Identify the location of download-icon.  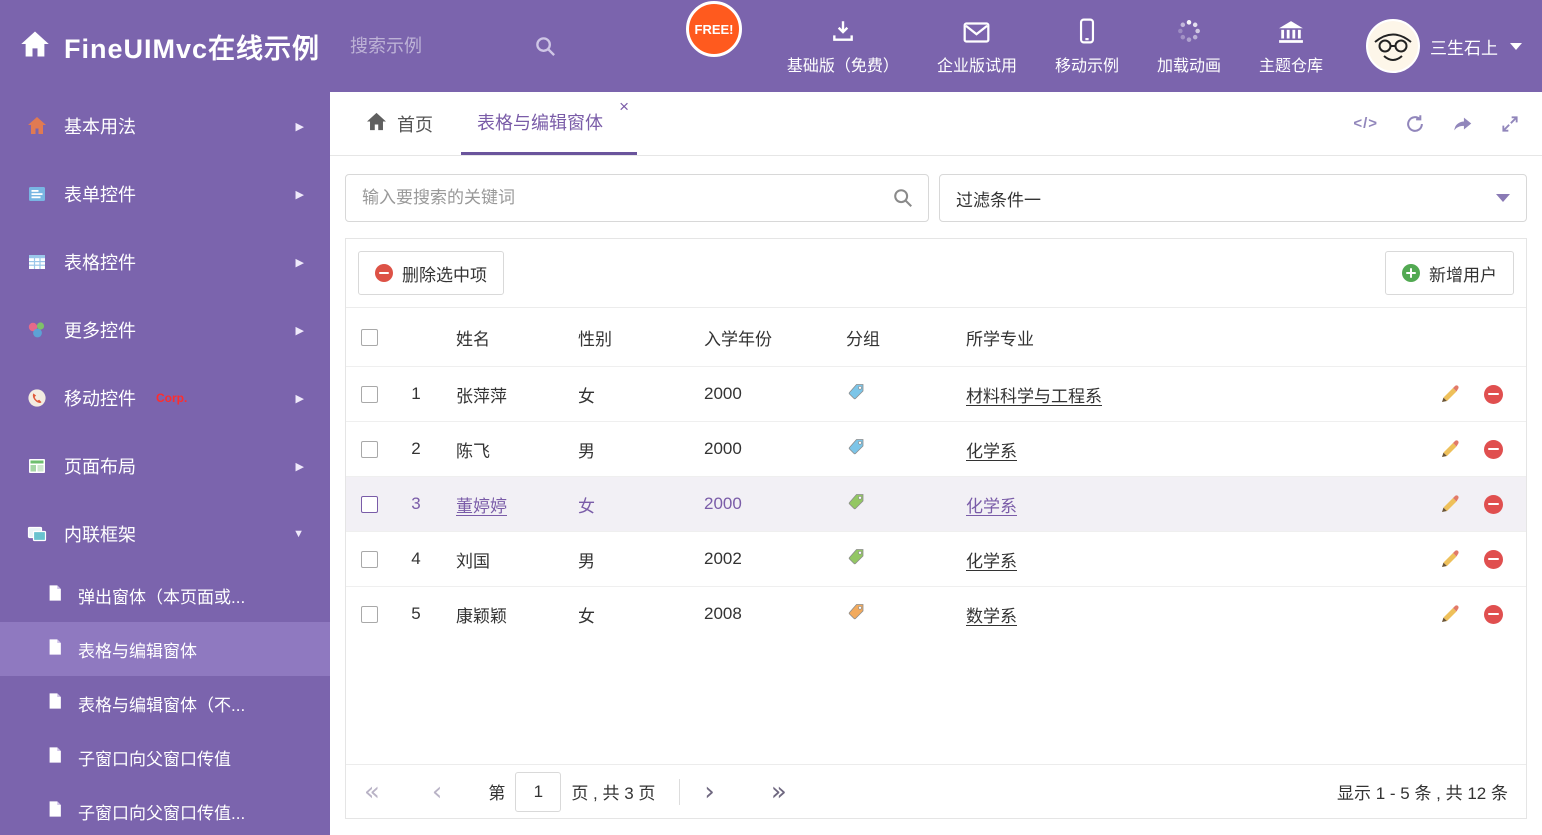
(843, 30).